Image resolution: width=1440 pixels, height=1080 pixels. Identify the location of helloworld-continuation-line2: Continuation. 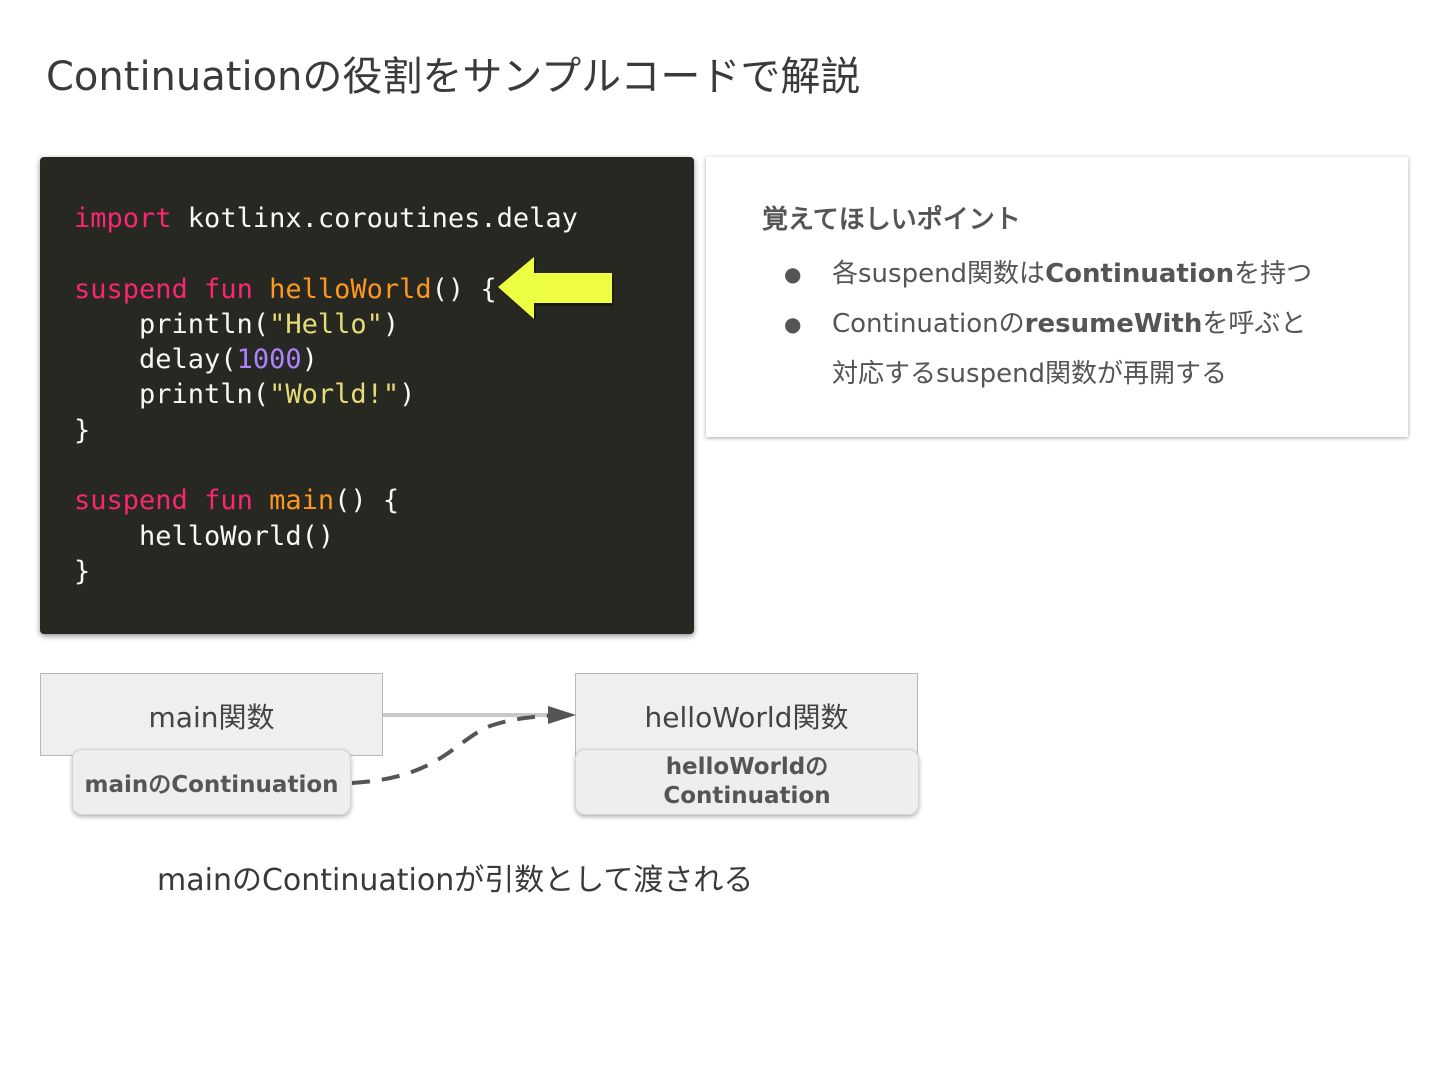
(747, 796).